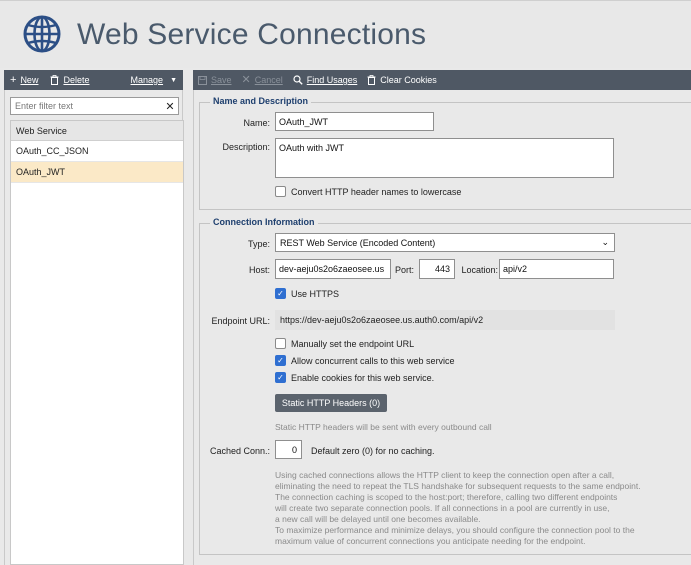 The height and width of the screenshot is (565, 691). I want to click on find-usages-label: Find Usages, so click(332, 80).